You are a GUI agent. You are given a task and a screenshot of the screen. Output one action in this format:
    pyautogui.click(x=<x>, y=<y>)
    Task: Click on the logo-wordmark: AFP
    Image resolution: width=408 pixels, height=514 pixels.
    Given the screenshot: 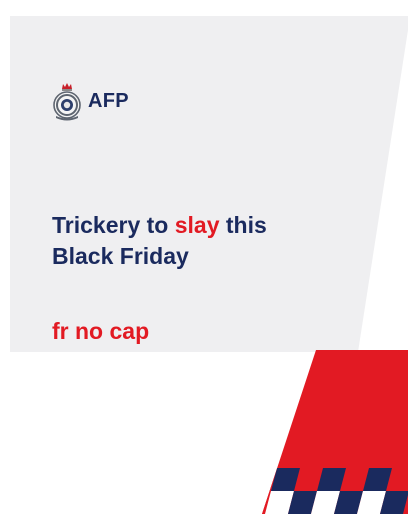 What is the action you would take?
    pyautogui.click(x=108, y=100)
    